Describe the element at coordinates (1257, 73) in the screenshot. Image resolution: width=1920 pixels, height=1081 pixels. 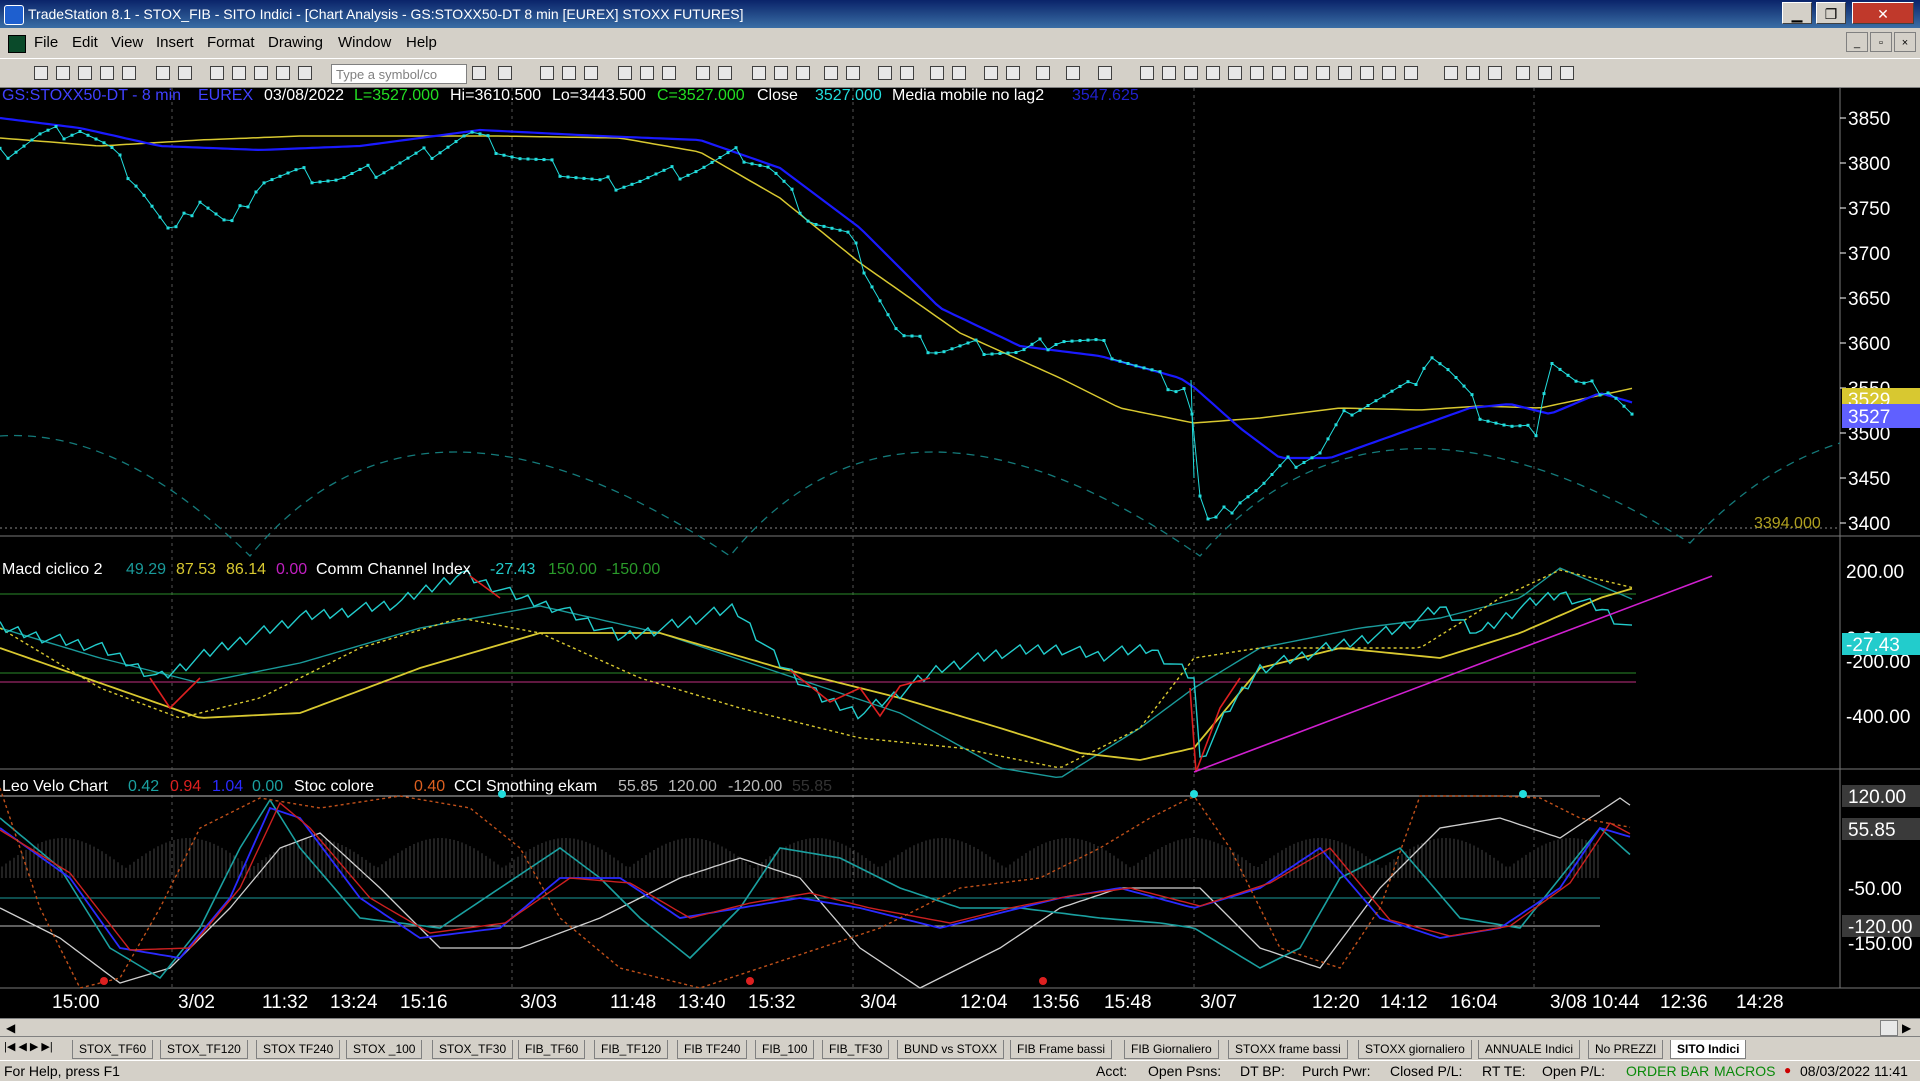
I see `channel-icon` at that location.